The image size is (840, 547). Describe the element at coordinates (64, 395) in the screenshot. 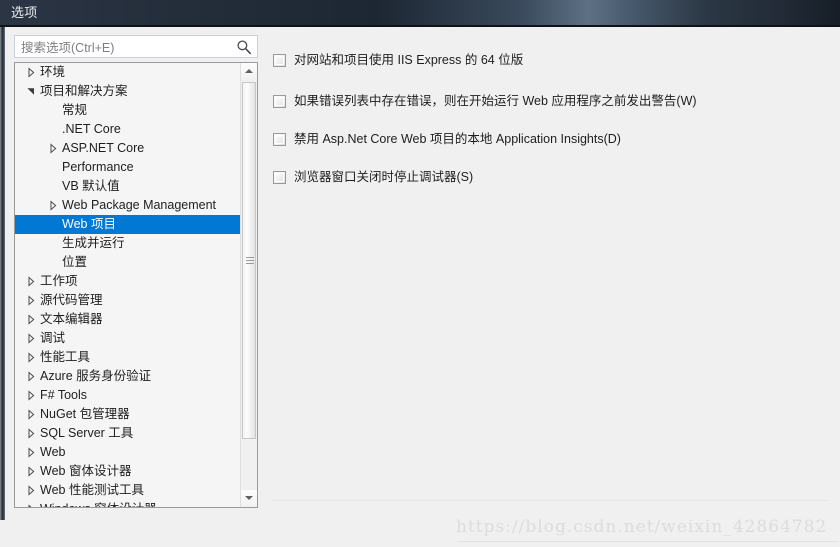

I see `tree-item-label: F# Tools` at that location.